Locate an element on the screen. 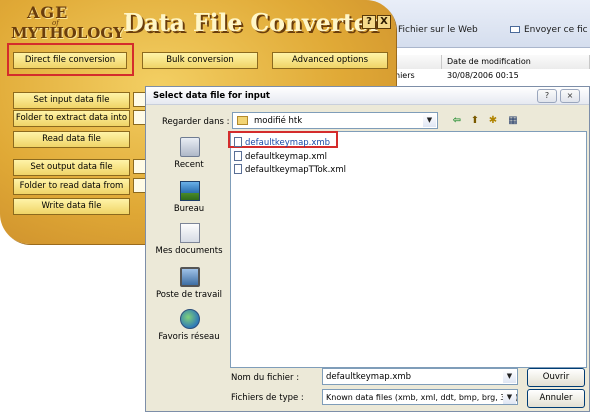 This screenshot has width=590, height=412. back-arrow-icon: ⇦ is located at coordinates (457, 121).